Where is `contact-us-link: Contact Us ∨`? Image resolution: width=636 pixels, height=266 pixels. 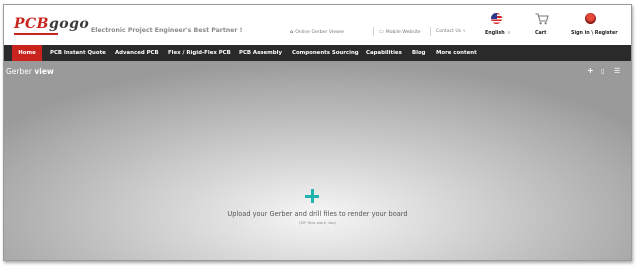 contact-us-link: Contact Us ∨ is located at coordinates (451, 31).